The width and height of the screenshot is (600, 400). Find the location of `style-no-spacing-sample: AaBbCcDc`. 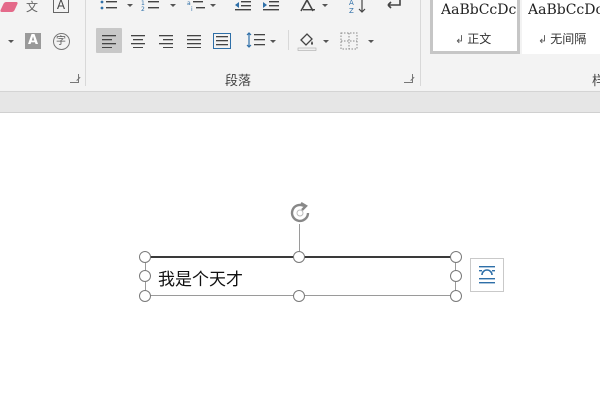

style-no-spacing-sample: AaBbCcDc is located at coordinates (564, 10).